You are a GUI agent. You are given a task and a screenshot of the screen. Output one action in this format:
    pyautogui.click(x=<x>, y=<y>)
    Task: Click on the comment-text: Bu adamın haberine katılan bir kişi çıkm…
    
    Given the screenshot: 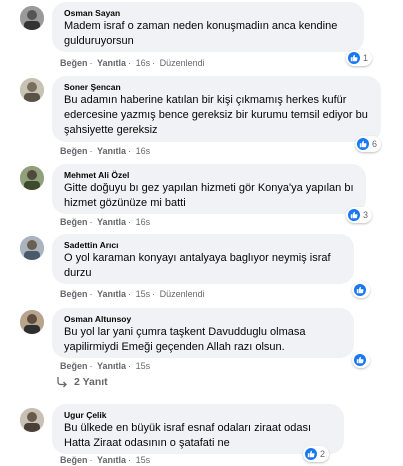 What is the action you would take?
    pyautogui.click(x=216, y=115)
    